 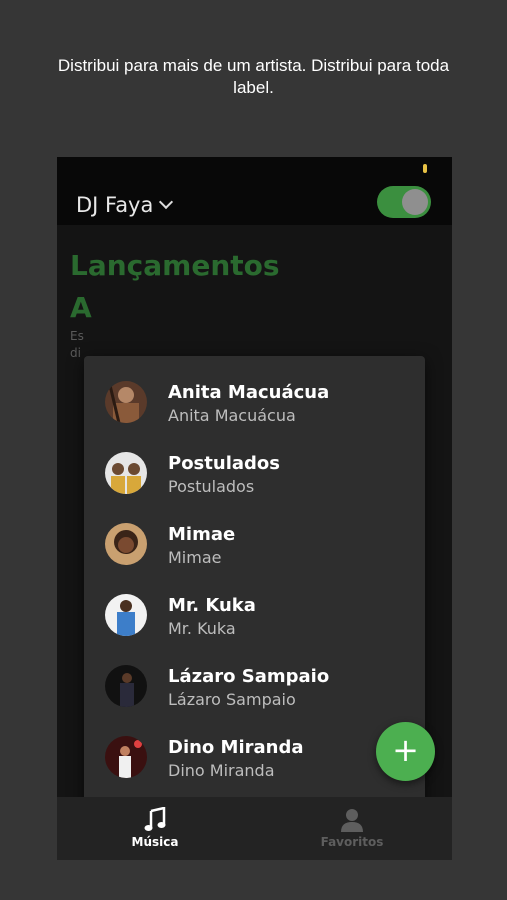 I want to click on artist-subtitle: Lázaro Sampaio, so click(x=232, y=699).